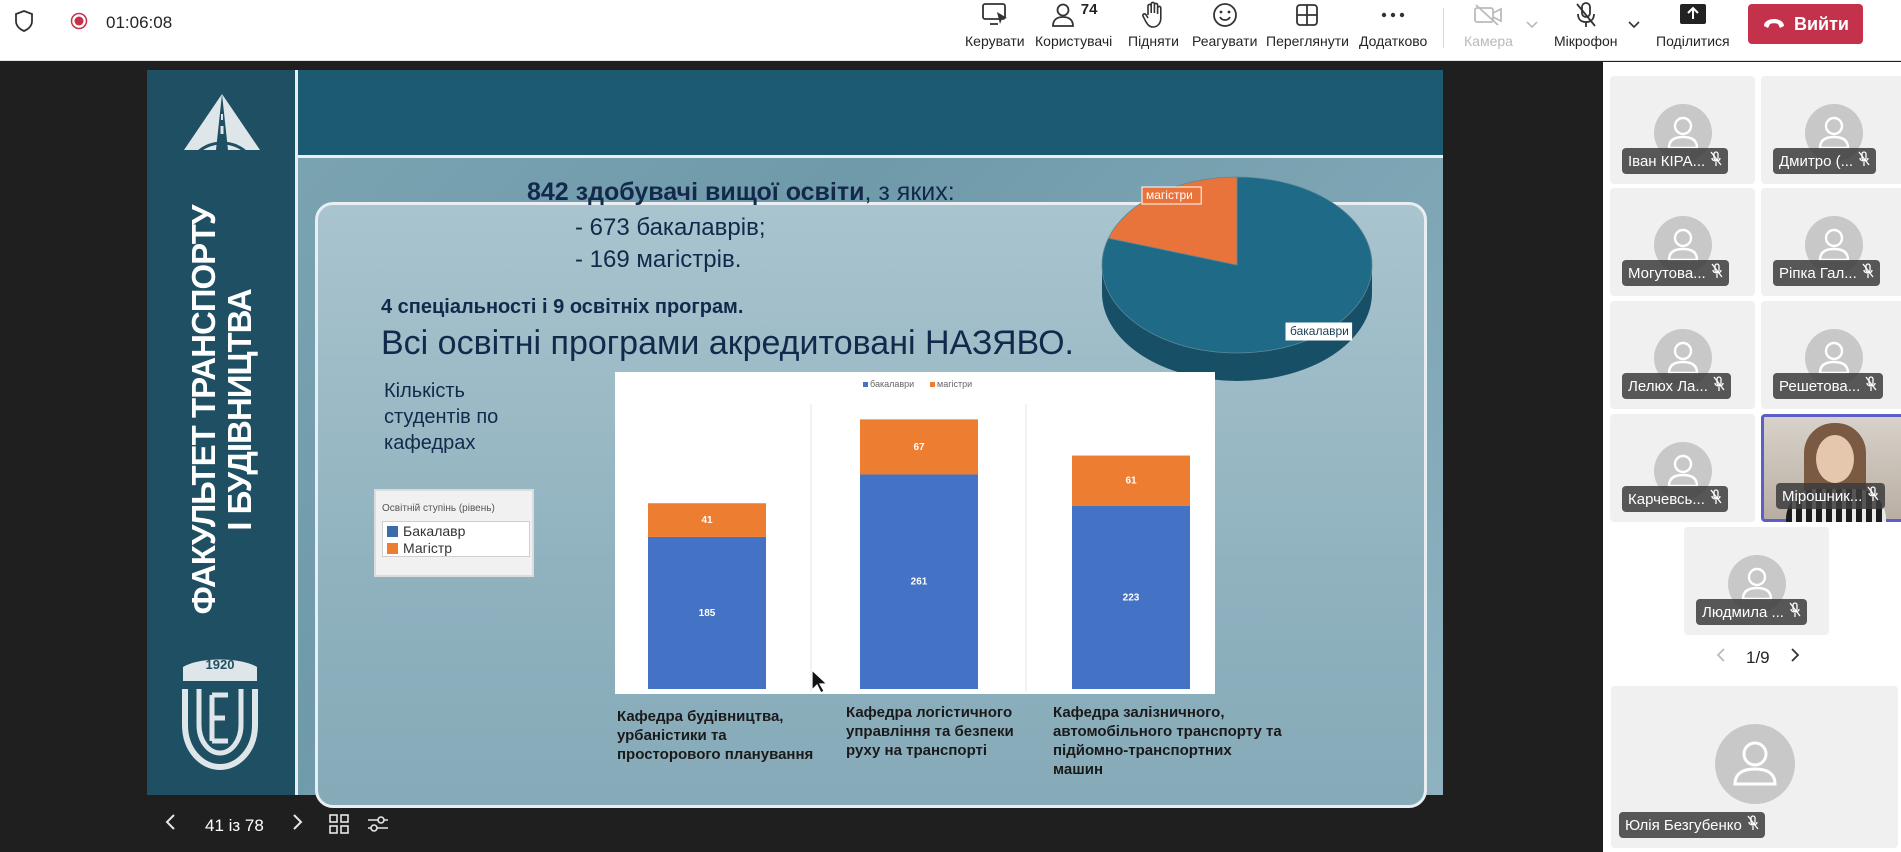 This screenshot has height=852, width=1901. What do you see at coordinates (1131, 481) in the screenshot?
I see `bar-data-label: 61` at bounding box center [1131, 481].